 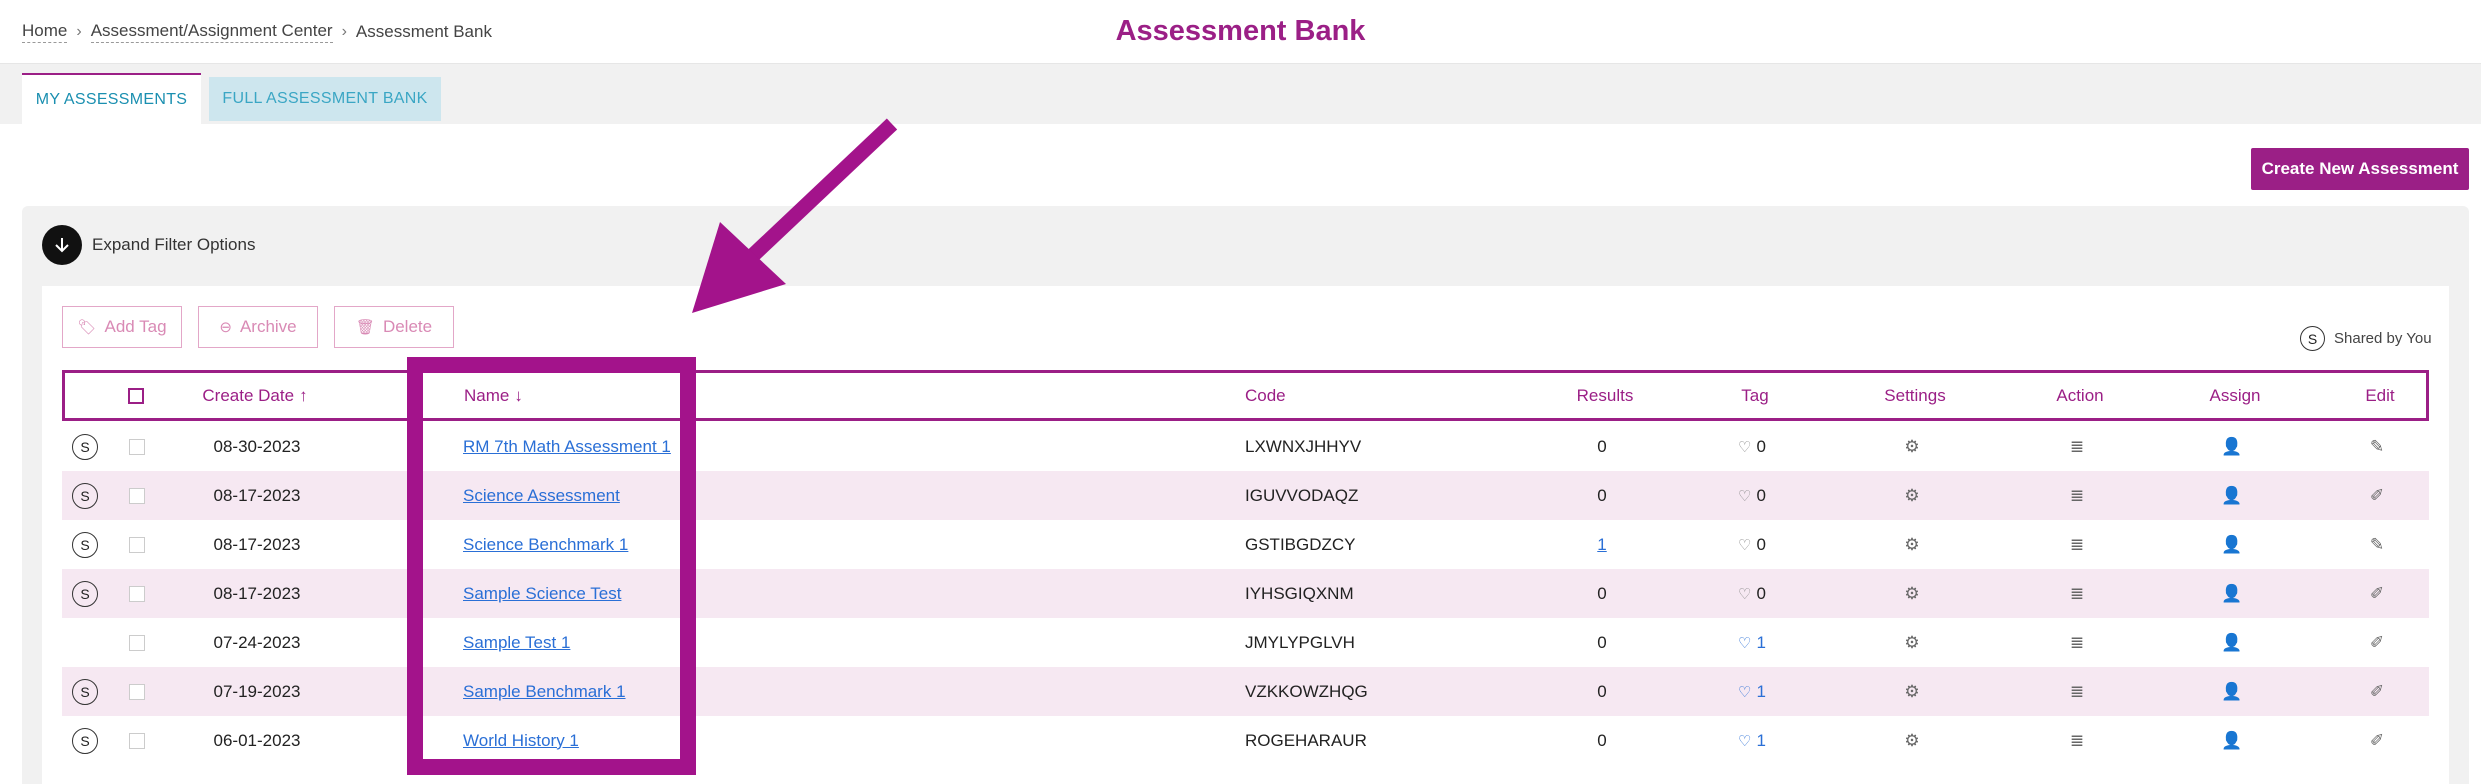 I want to click on tag-count: 1, so click(x=1761, y=642).